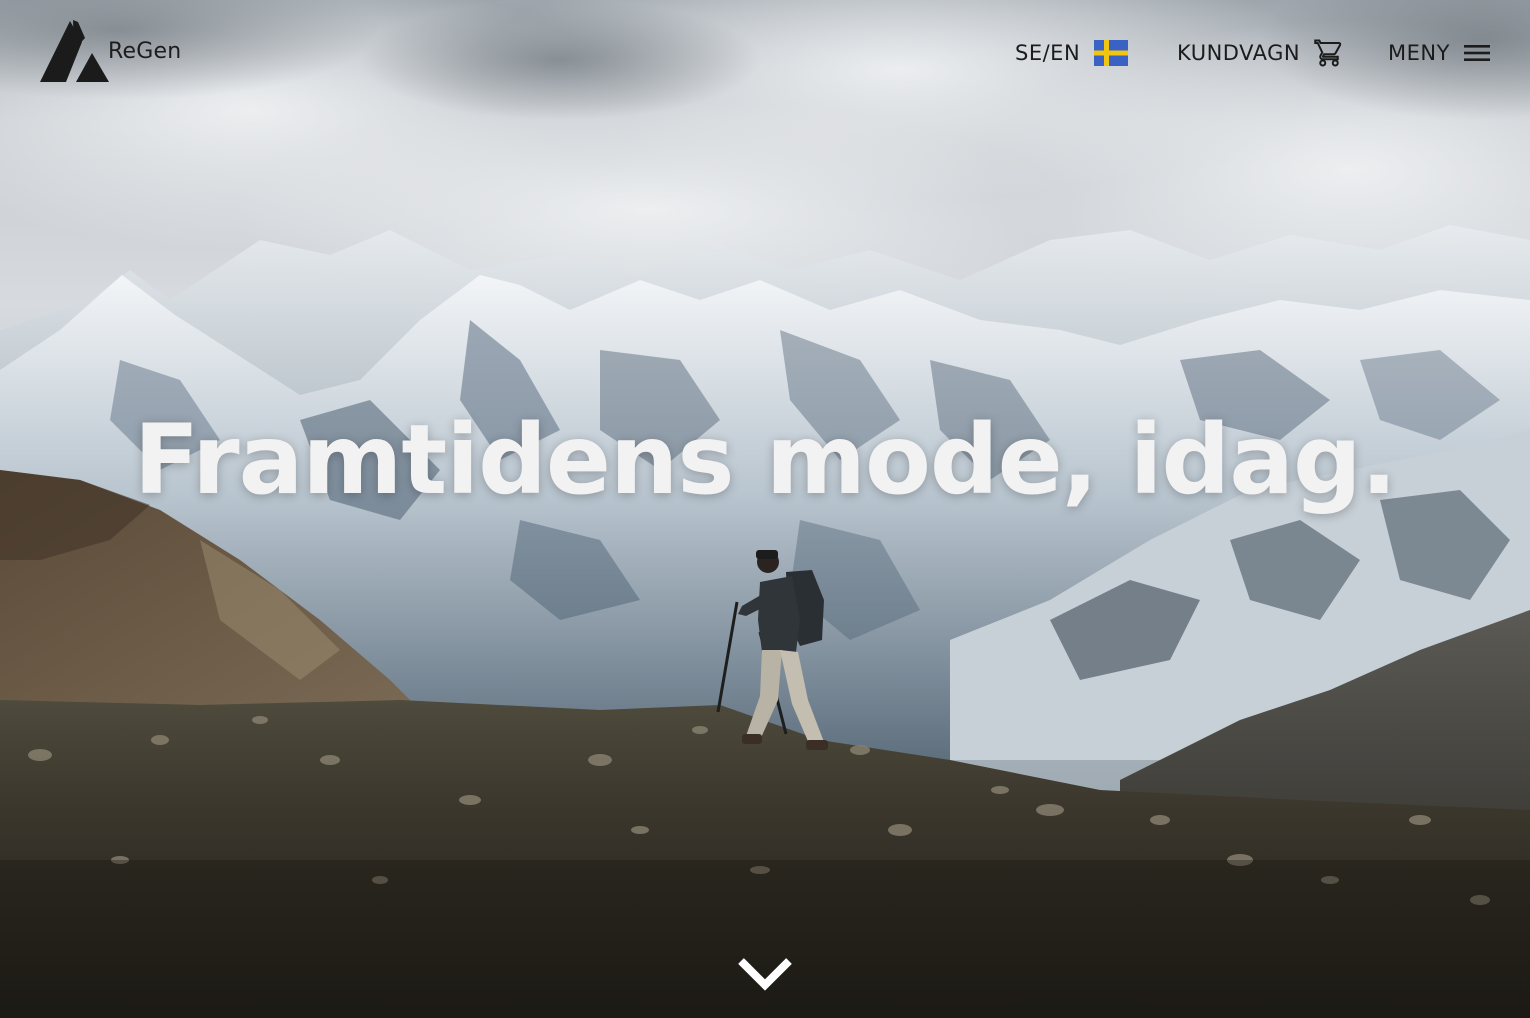 The width and height of the screenshot is (1530, 1018). Describe the element at coordinates (765, 974) in the screenshot. I see `chevron-down-icon` at that location.